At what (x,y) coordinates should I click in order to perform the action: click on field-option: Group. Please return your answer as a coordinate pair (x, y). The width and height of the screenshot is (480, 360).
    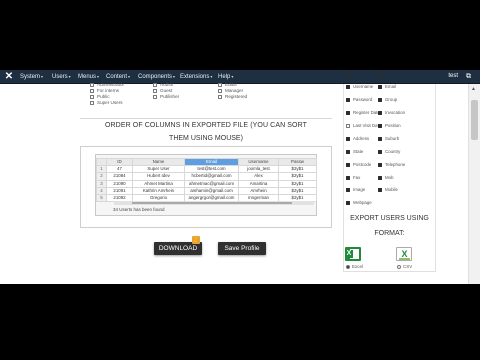
    Looking at the image, I should click on (387, 100).